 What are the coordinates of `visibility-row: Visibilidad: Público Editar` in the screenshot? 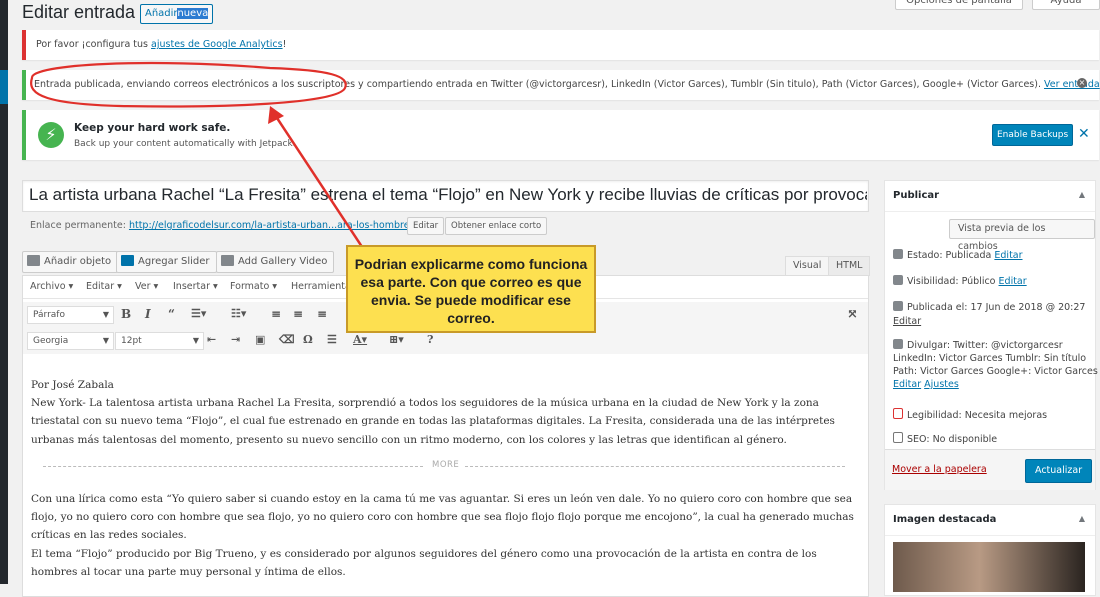 It's located at (960, 281).